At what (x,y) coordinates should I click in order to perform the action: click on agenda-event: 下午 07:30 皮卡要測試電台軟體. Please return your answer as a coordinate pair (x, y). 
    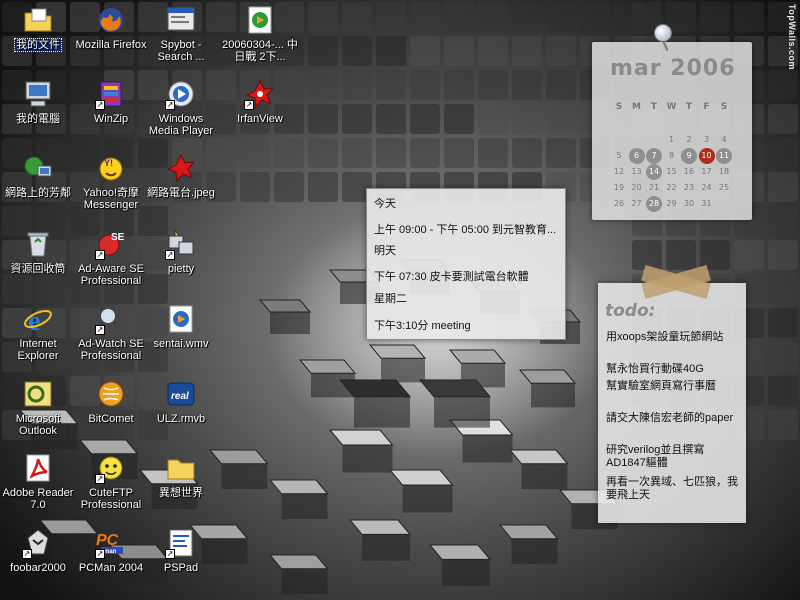
    Looking at the image, I should click on (467, 276).